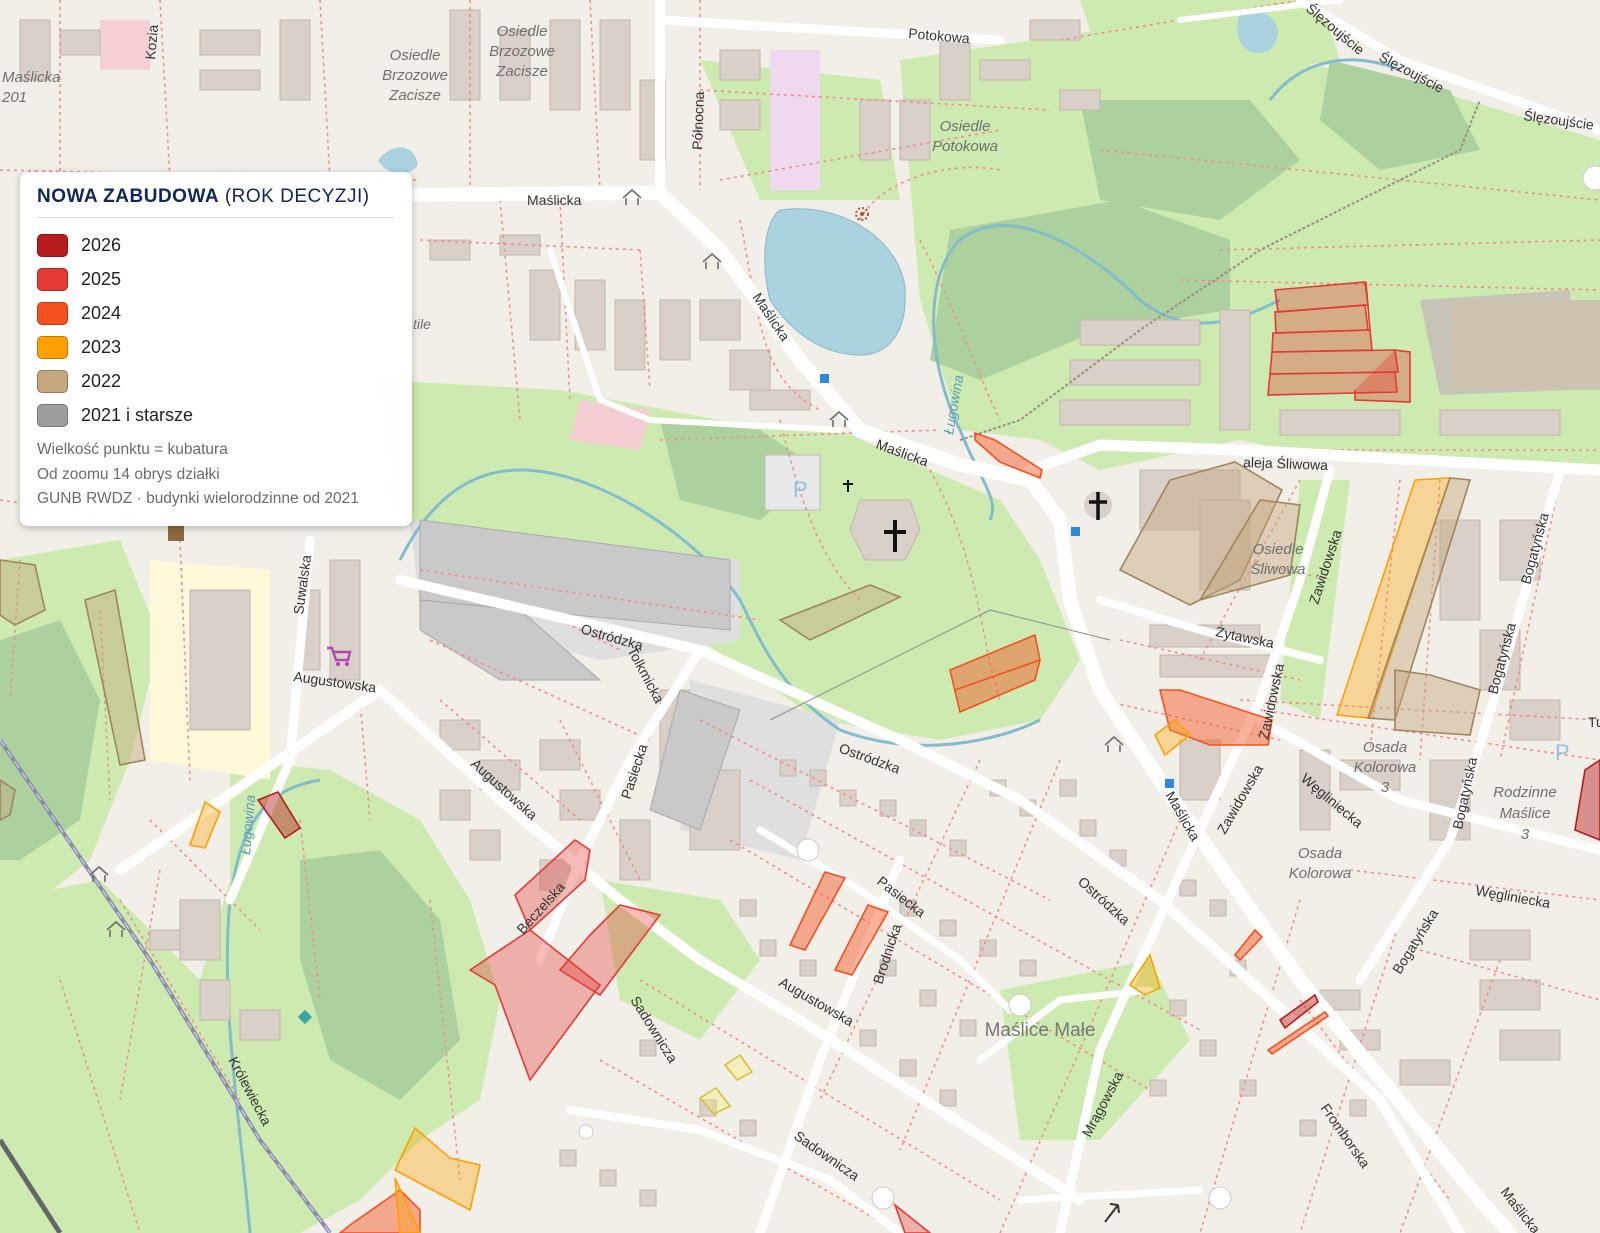  What do you see at coordinates (1385, 747) in the screenshot?
I see `area-label-kolorowa3-1: Osada` at bounding box center [1385, 747].